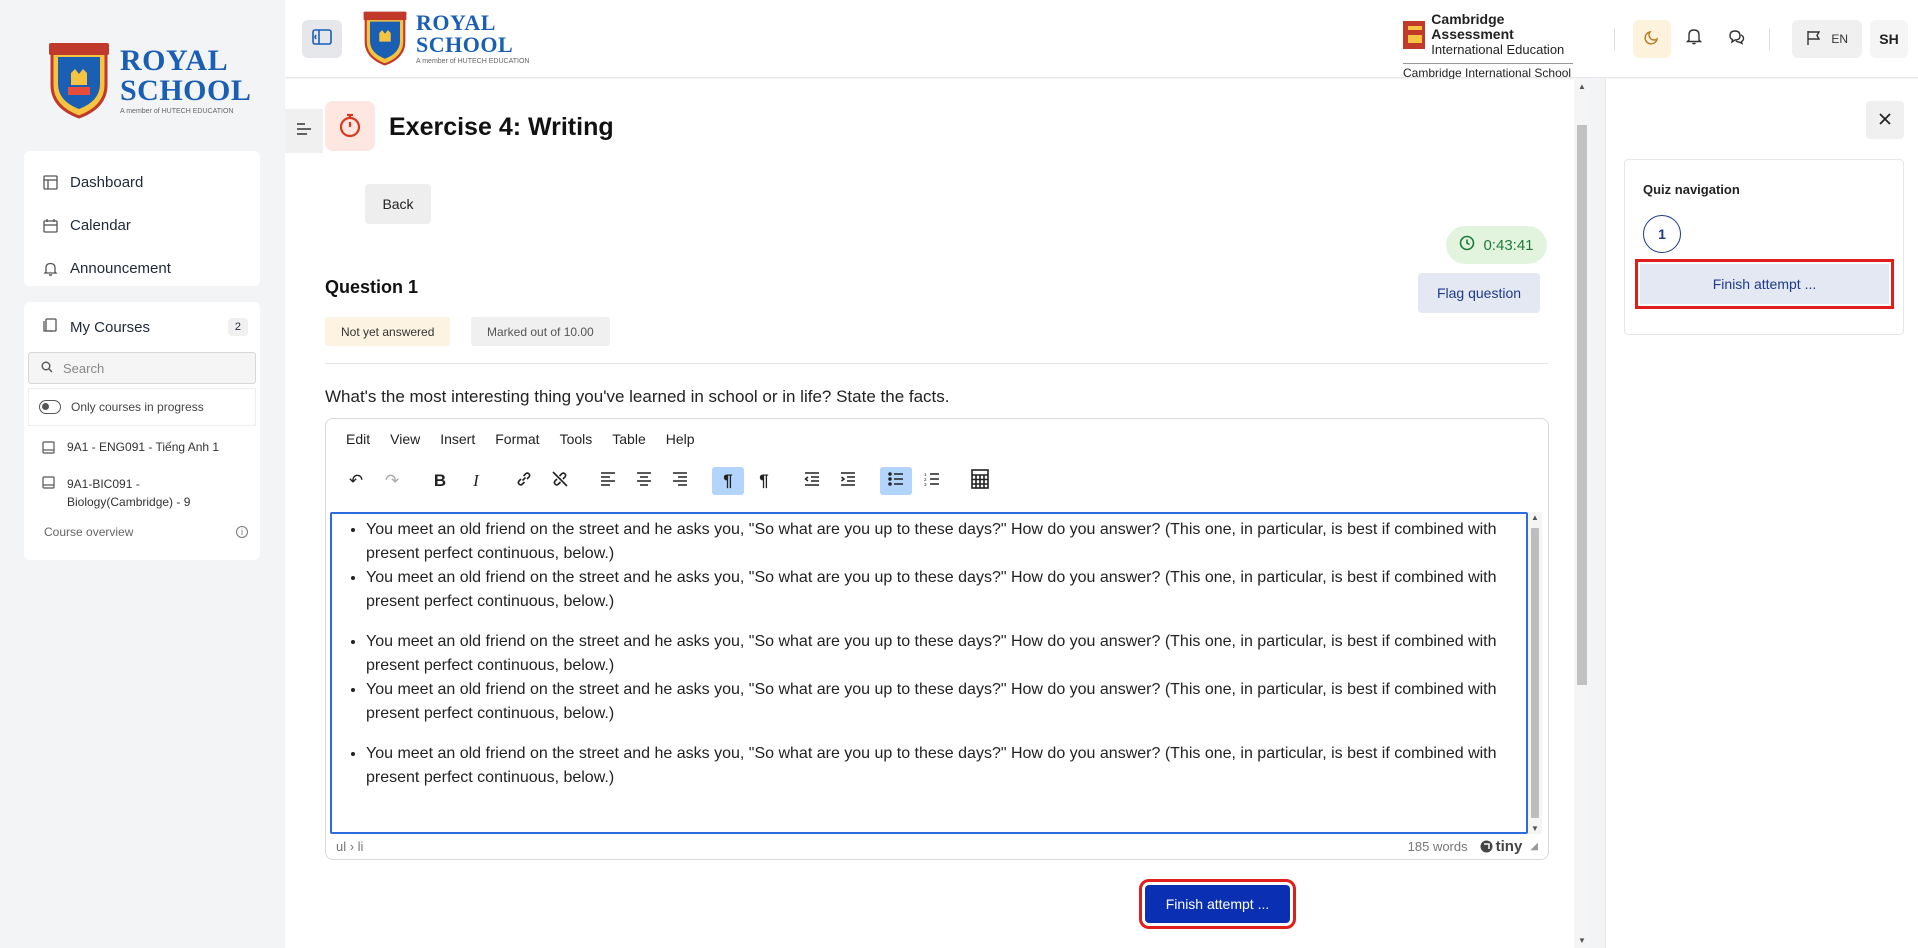 The width and height of the screenshot is (1918, 948). Describe the element at coordinates (358, 439) in the screenshot. I see `menu-edit: Edit` at that location.